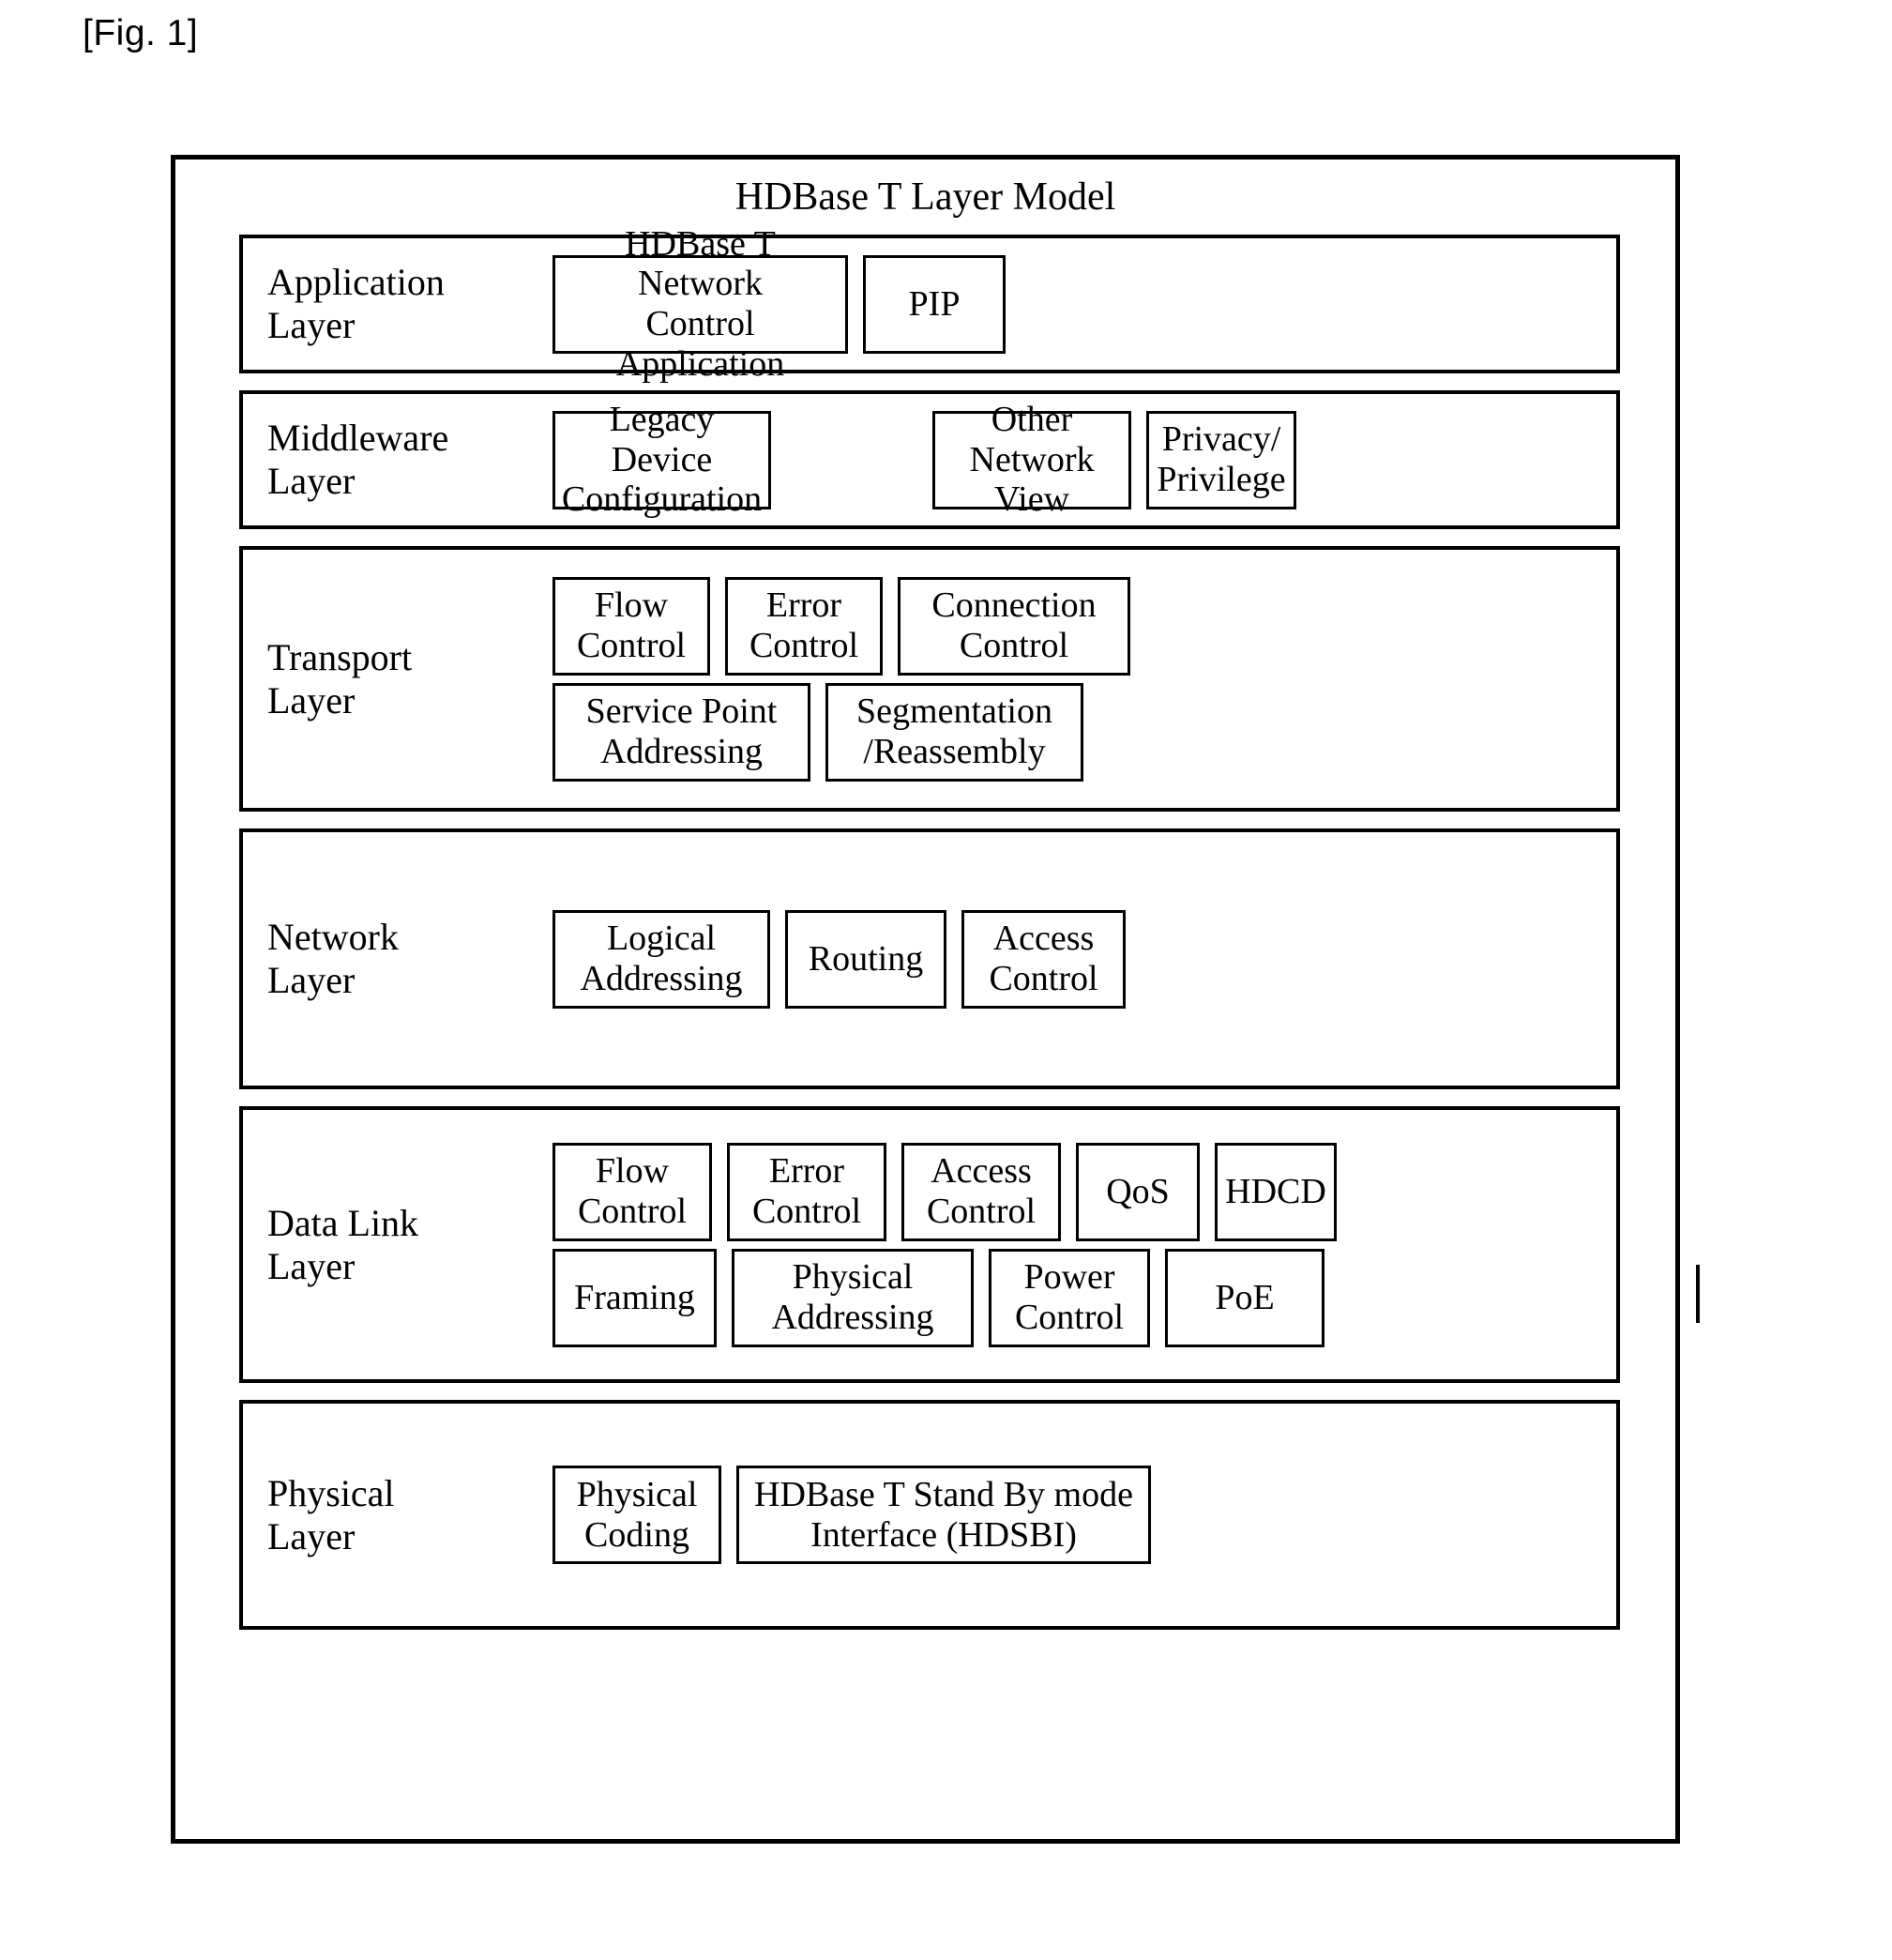  Describe the element at coordinates (661, 959) in the screenshot. I see `component-box-logical-addressing: Logical Addressing` at that location.